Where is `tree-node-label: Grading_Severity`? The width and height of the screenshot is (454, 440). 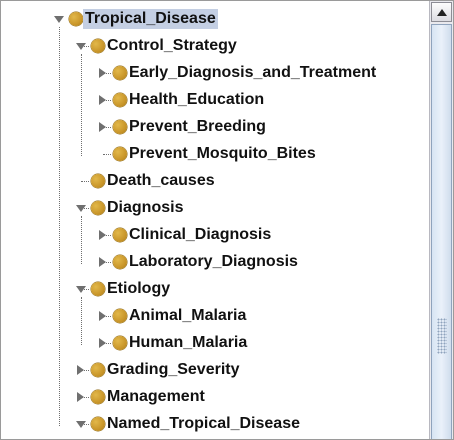 tree-node-label: Grading_Severity is located at coordinates (173, 370).